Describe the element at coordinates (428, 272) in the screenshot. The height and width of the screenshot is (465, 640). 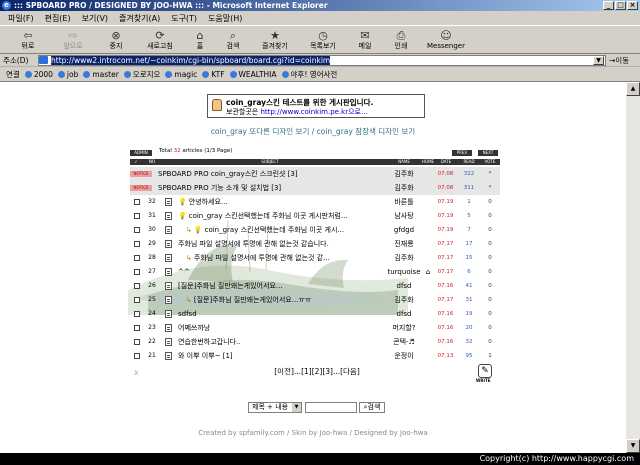
I see `home-icon: ⌂` at that location.